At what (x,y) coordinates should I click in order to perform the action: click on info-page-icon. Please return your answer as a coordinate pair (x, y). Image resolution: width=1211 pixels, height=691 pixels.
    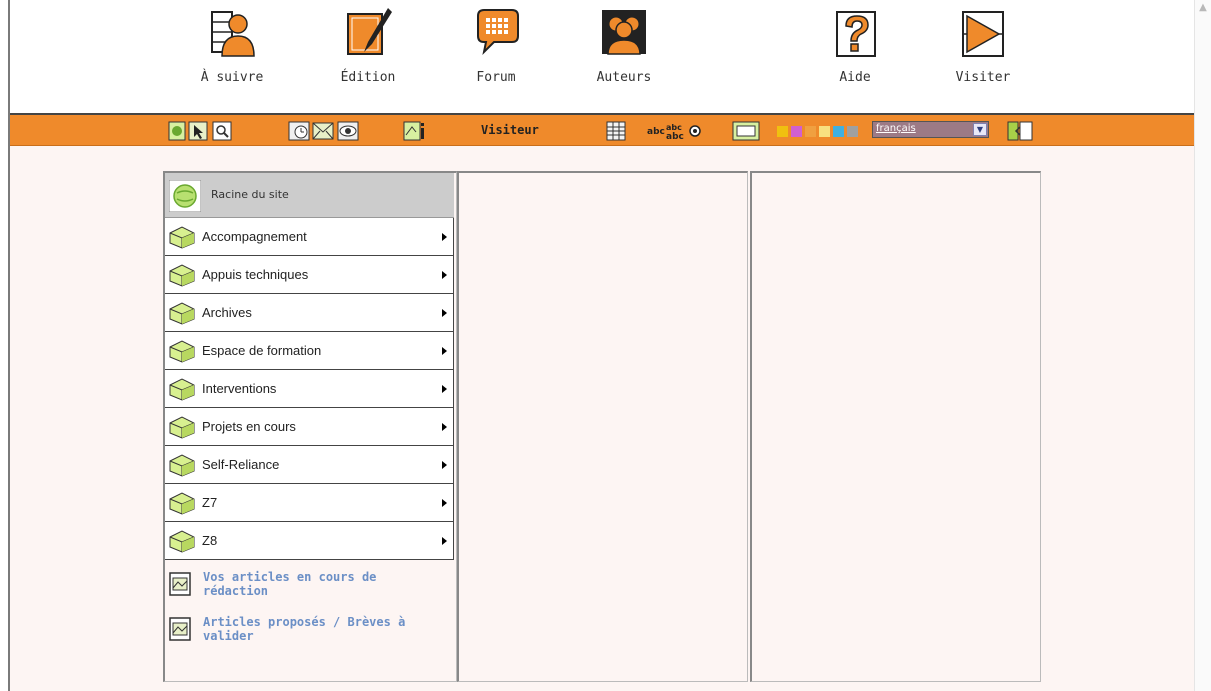
    Looking at the image, I should click on (415, 131).